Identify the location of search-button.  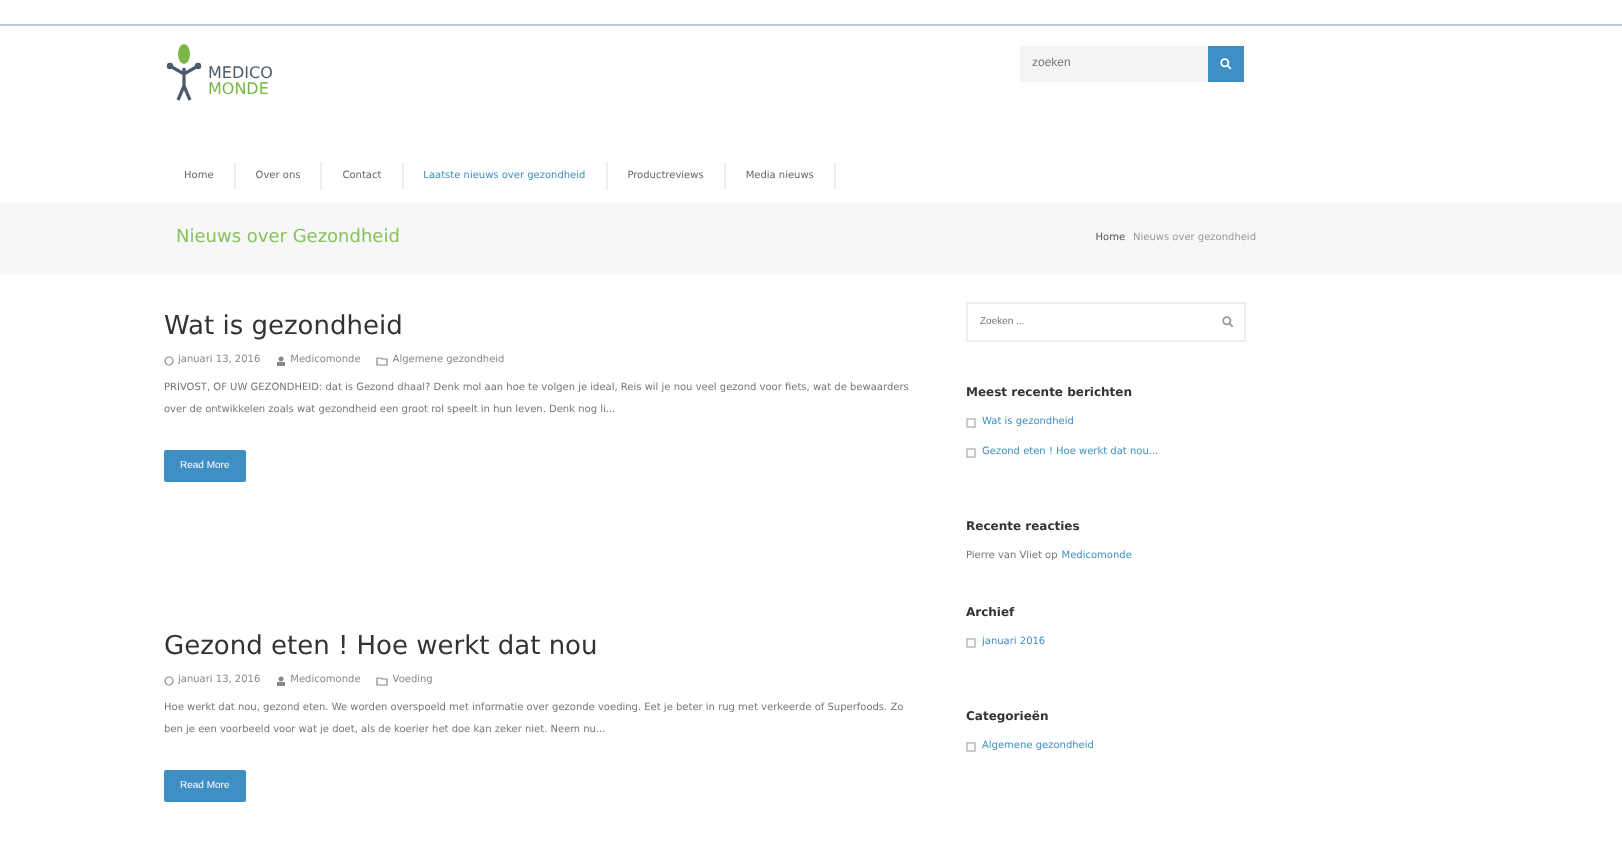
(1226, 64).